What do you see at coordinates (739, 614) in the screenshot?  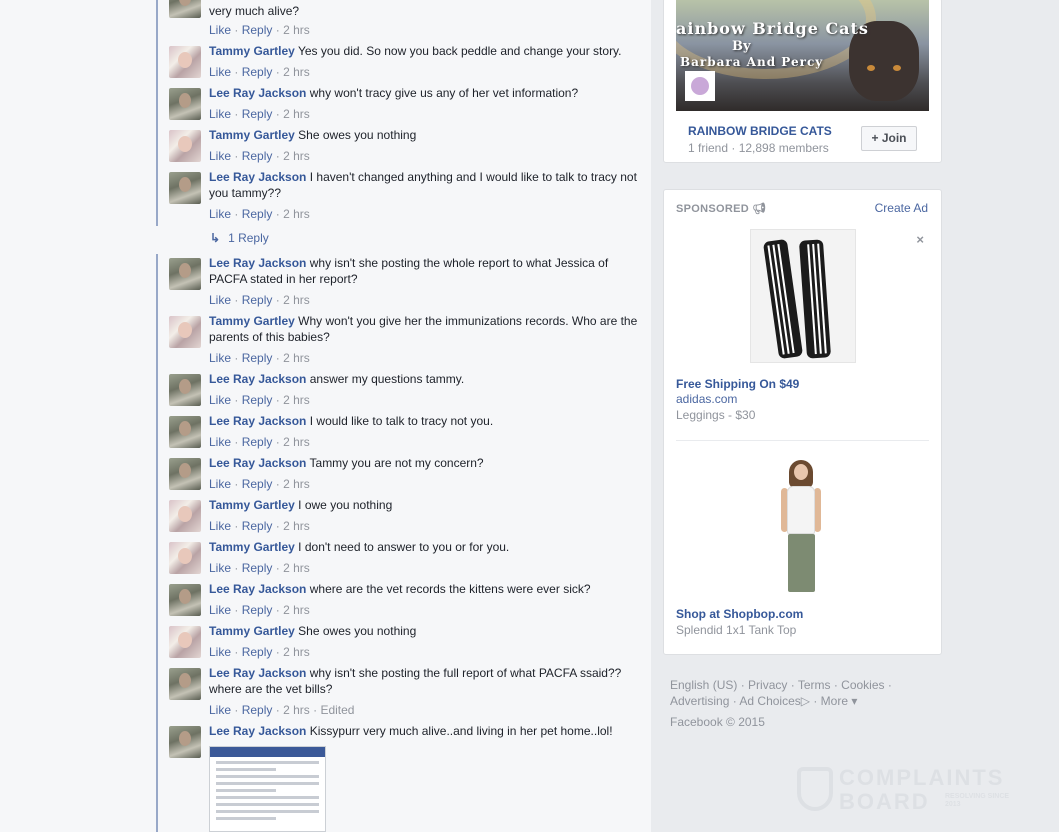 I see `ad-title: Shop at Shopbop.com` at bounding box center [739, 614].